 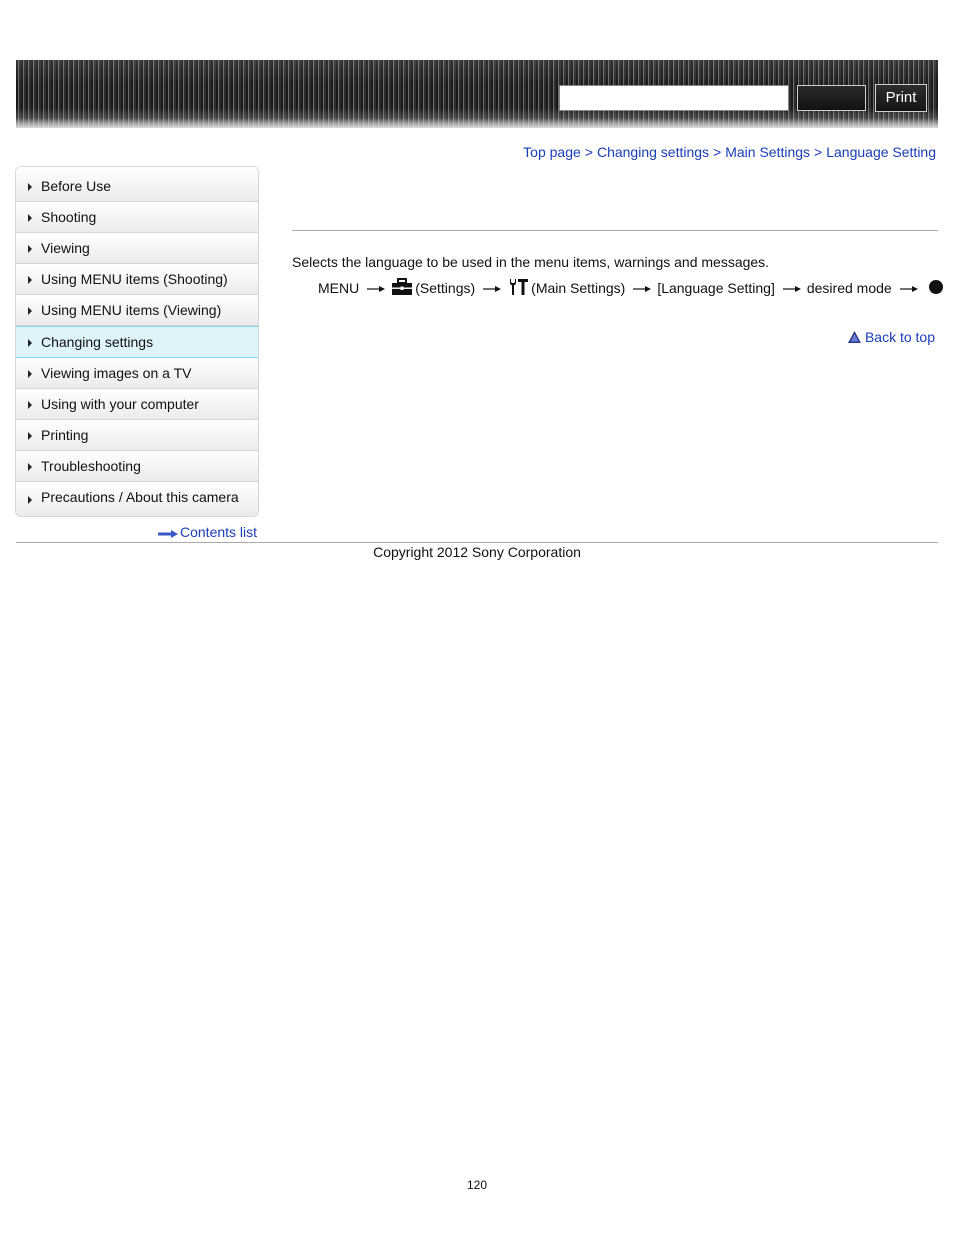 What do you see at coordinates (218, 532) in the screenshot?
I see `contents-list-link: Contents list` at bounding box center [218, 532].